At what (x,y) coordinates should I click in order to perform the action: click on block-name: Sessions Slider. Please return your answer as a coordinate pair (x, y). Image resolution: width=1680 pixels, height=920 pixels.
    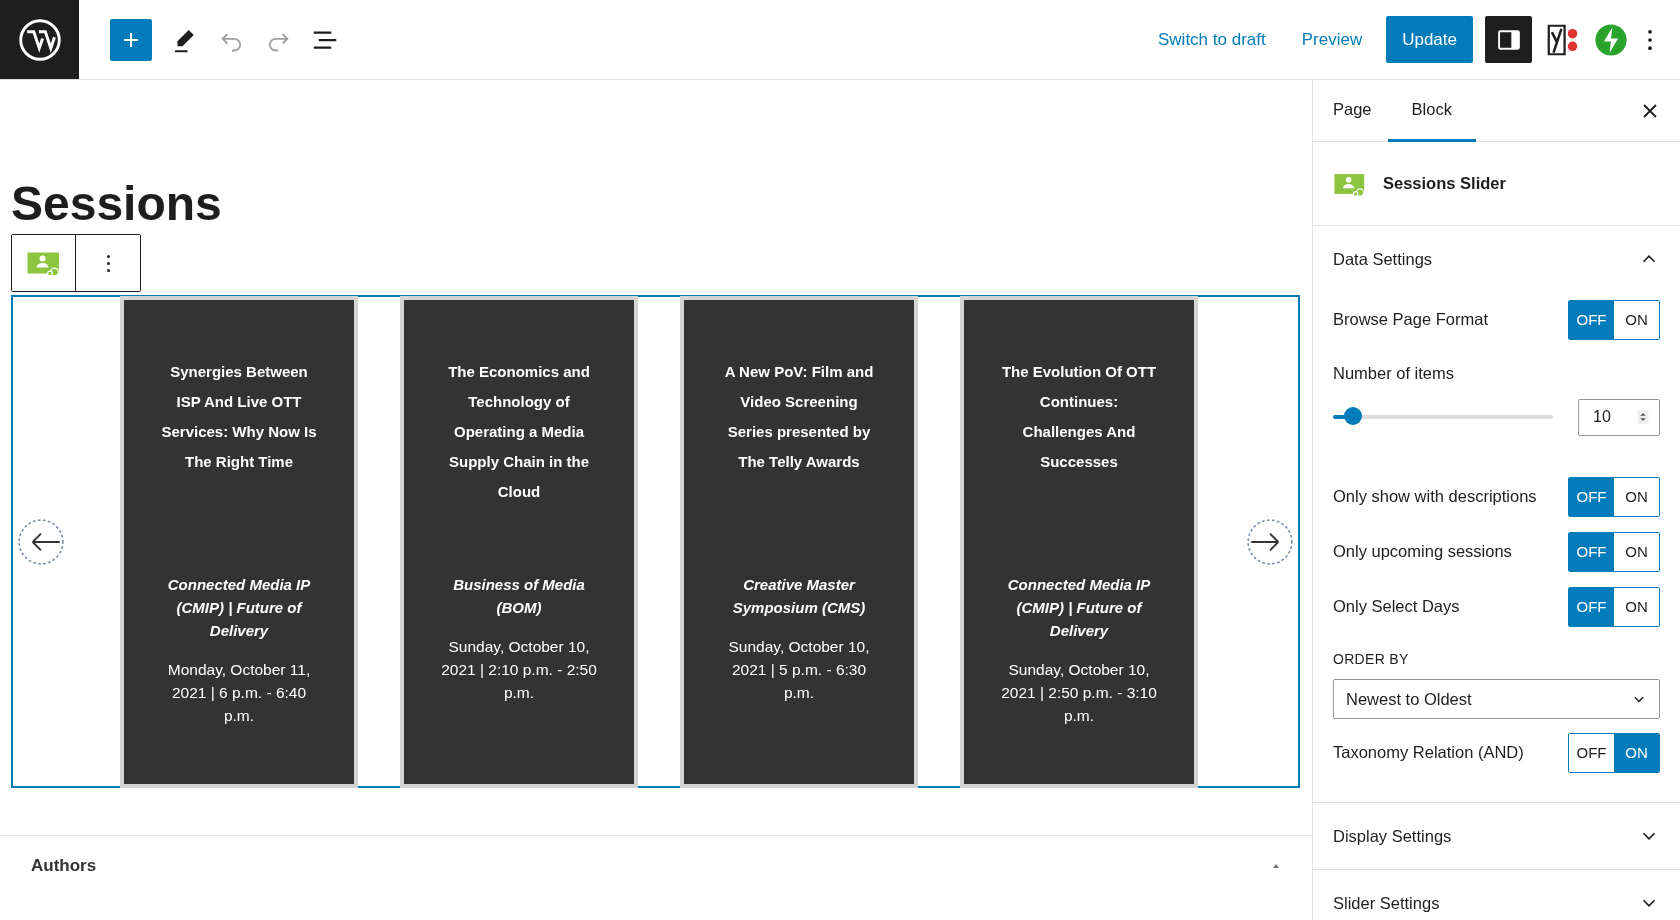
    Looking at the image, I should click on (1444, 183).